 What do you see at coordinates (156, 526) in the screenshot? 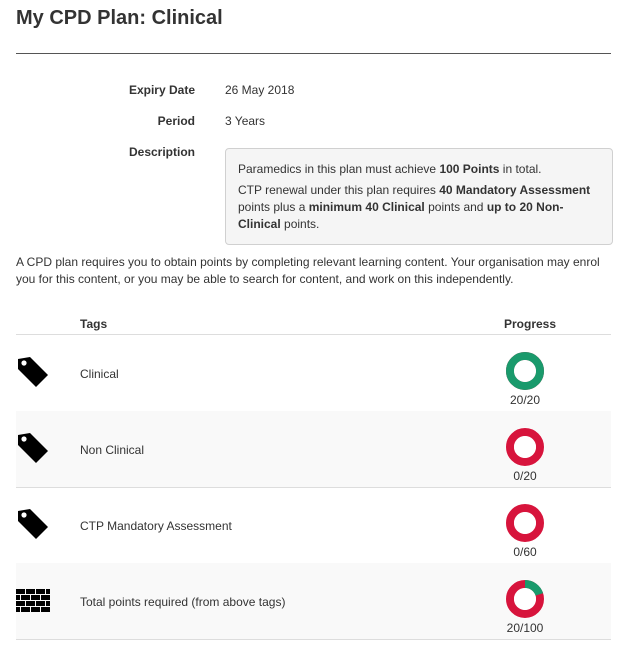
I see `tag-label: CTP Mandatory Assessment` at bounding box center [156, 526].